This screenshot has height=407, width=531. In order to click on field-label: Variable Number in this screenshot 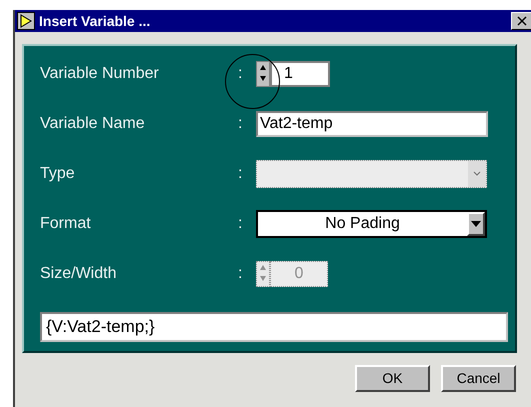, I will do `click(100, 74)`.